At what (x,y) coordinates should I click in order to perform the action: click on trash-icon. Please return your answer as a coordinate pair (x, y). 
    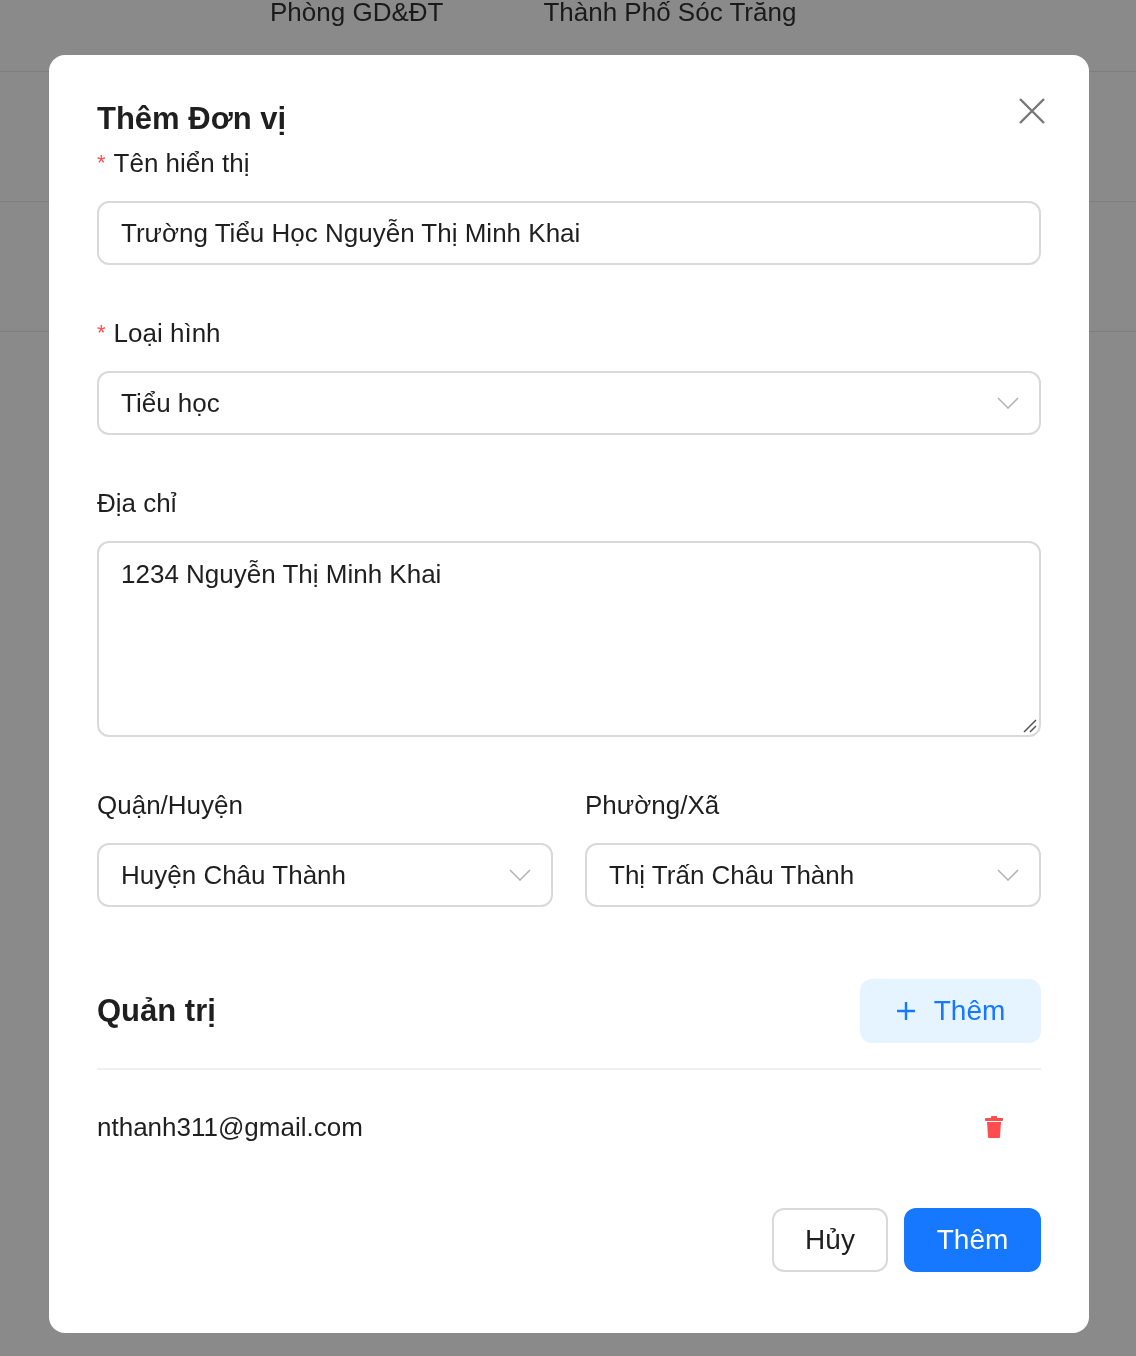
    Looking at the image, I should click on (994, 1127).